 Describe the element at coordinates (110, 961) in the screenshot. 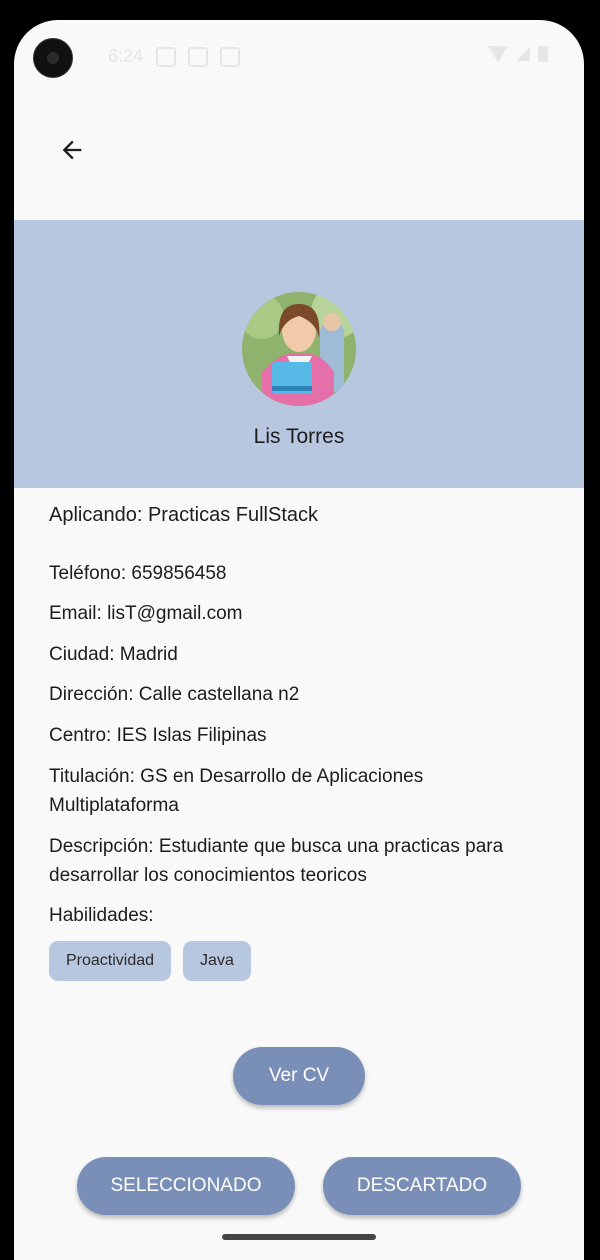

I see `skill-chip: Proactividad` at that location.